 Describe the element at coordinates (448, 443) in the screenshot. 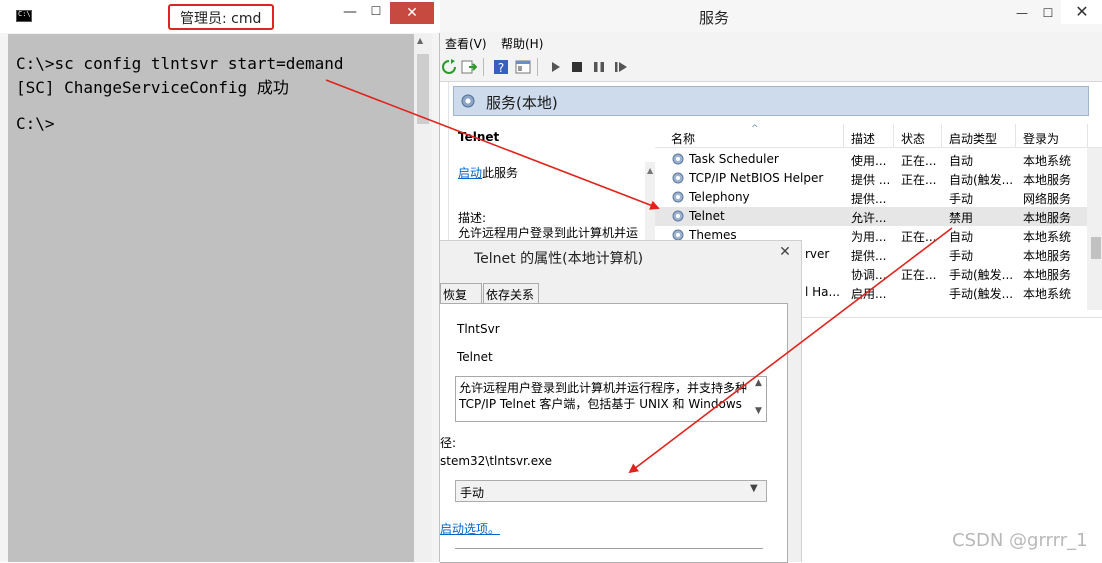

I see `path-label: 径:` at that location.